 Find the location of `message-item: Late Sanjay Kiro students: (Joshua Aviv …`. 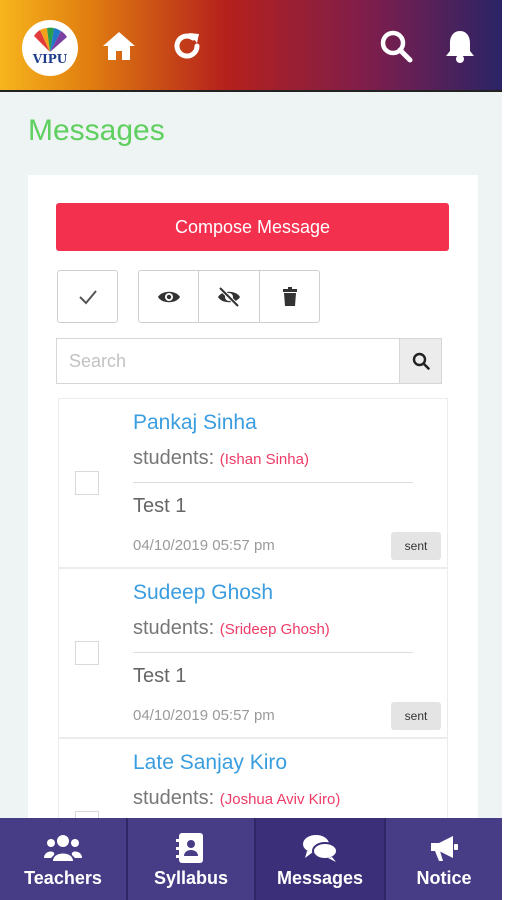

message-item: Late Sanjay Kiro students: (Joshua Aviv … is located at coordinates (253, 779).